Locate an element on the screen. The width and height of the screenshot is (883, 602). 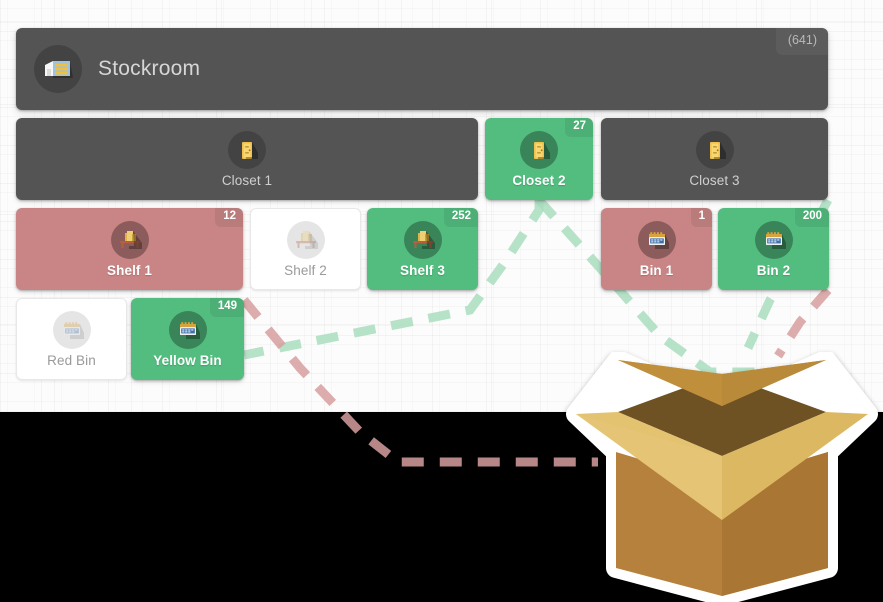
location-card-closet-2: Closet 2 27 is located at coordinates (539, 159).